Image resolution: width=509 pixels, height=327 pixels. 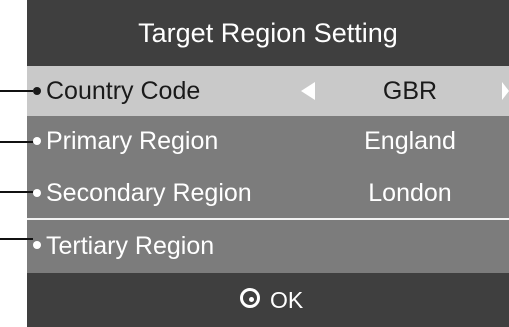 What do you see at coordinates (410, 245) in the screenshot?
I see `row-value` at bounding box center [410, 245].